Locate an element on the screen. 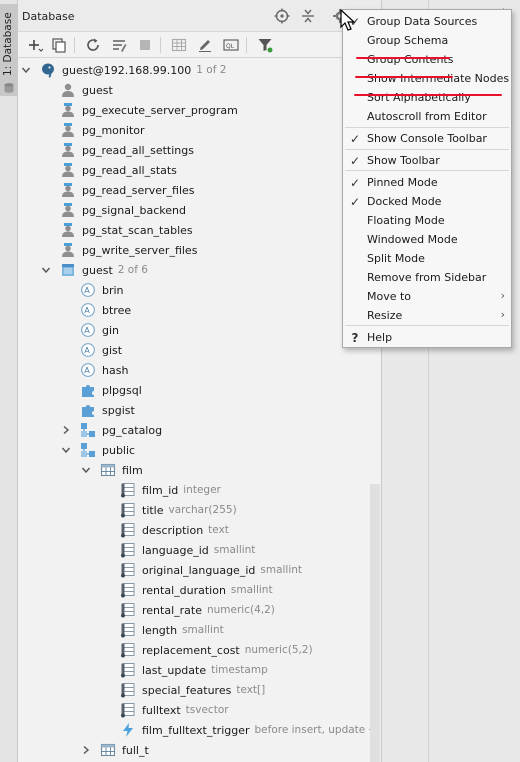 This screenshot has width=520, height=762. filter-icon is located at coordinates (265, 45).